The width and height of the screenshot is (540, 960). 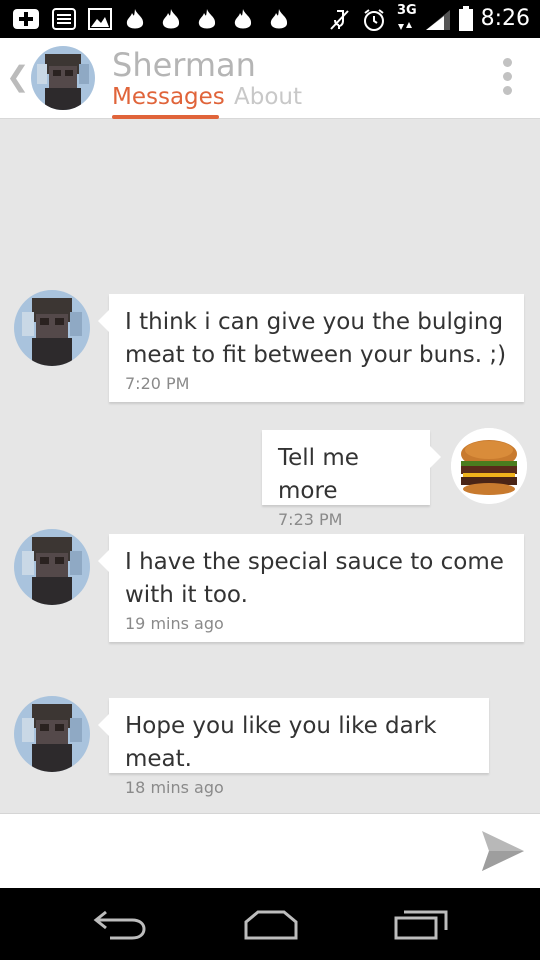 I want to click on plus-icon, so click(x=26, y=19).